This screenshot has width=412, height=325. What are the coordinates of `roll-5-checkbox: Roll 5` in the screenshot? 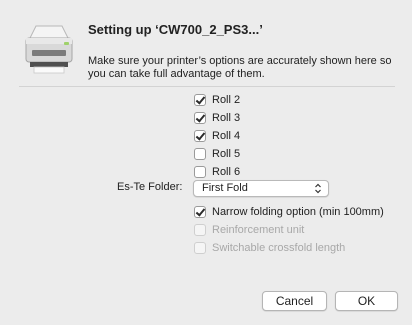 It's located at (217, 154).